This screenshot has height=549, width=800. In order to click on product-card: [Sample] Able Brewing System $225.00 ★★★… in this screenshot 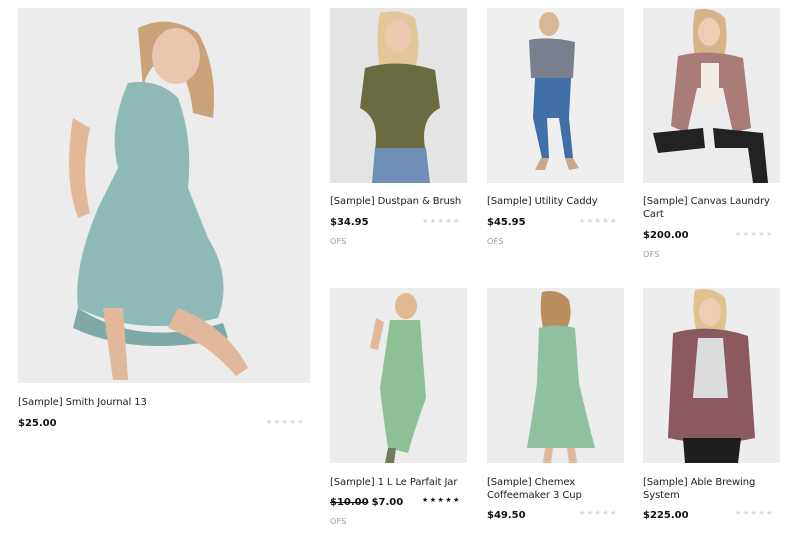, I will do `click(711, 413)`.